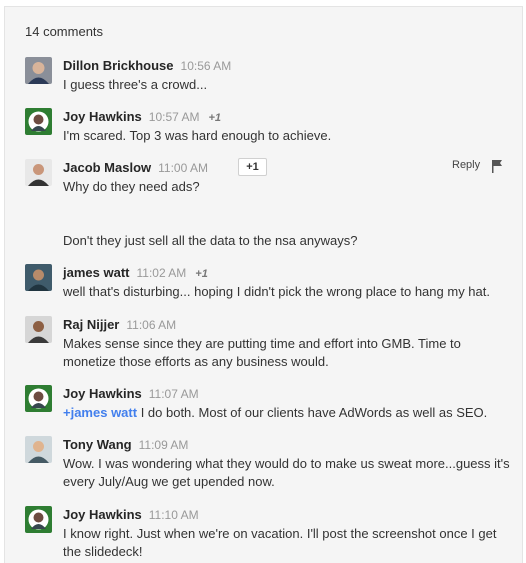  Describe the element at coordinates (174, 515) in the screenshot. I see `timestamp: 11:10 AM` at that location.